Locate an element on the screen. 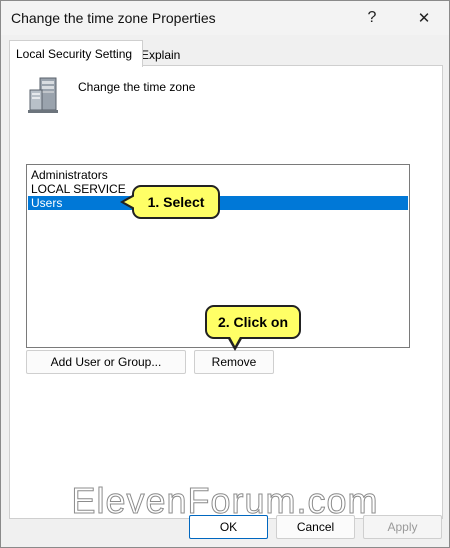  server-icon is located at coordinates (43, 95).